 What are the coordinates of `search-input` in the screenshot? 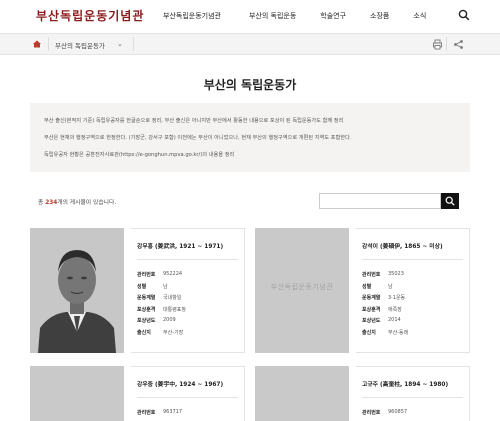 It's located at (380, 201).